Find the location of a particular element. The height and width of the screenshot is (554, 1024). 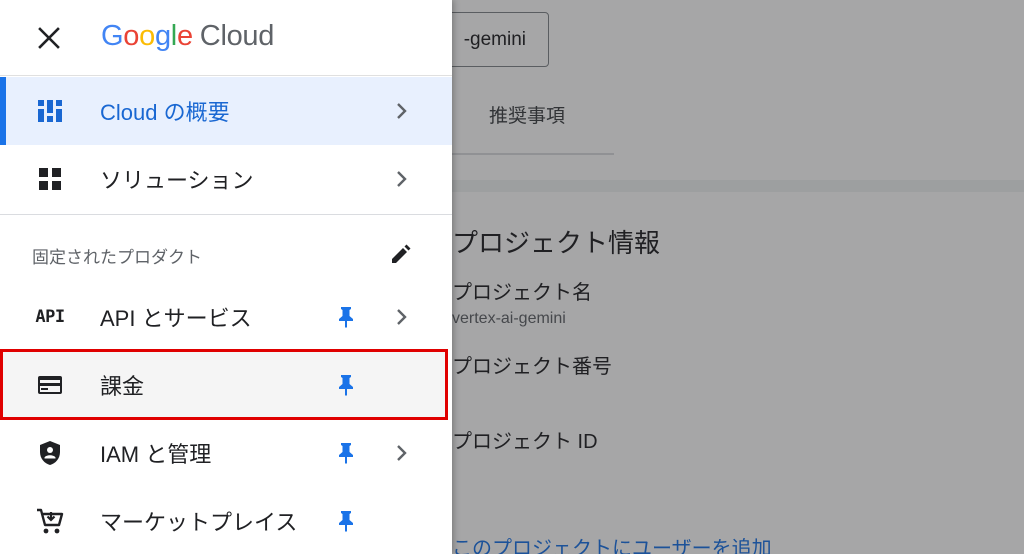

api-icon-text: API is located at coordinates (50, 317).